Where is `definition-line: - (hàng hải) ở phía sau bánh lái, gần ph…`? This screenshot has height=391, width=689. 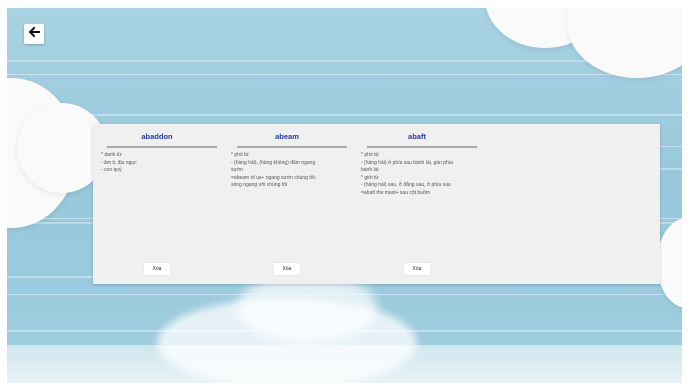 definition-line: - (hàng hải) ở phía sau bánh lái, gần ph… is located at coordinates (407, 162).